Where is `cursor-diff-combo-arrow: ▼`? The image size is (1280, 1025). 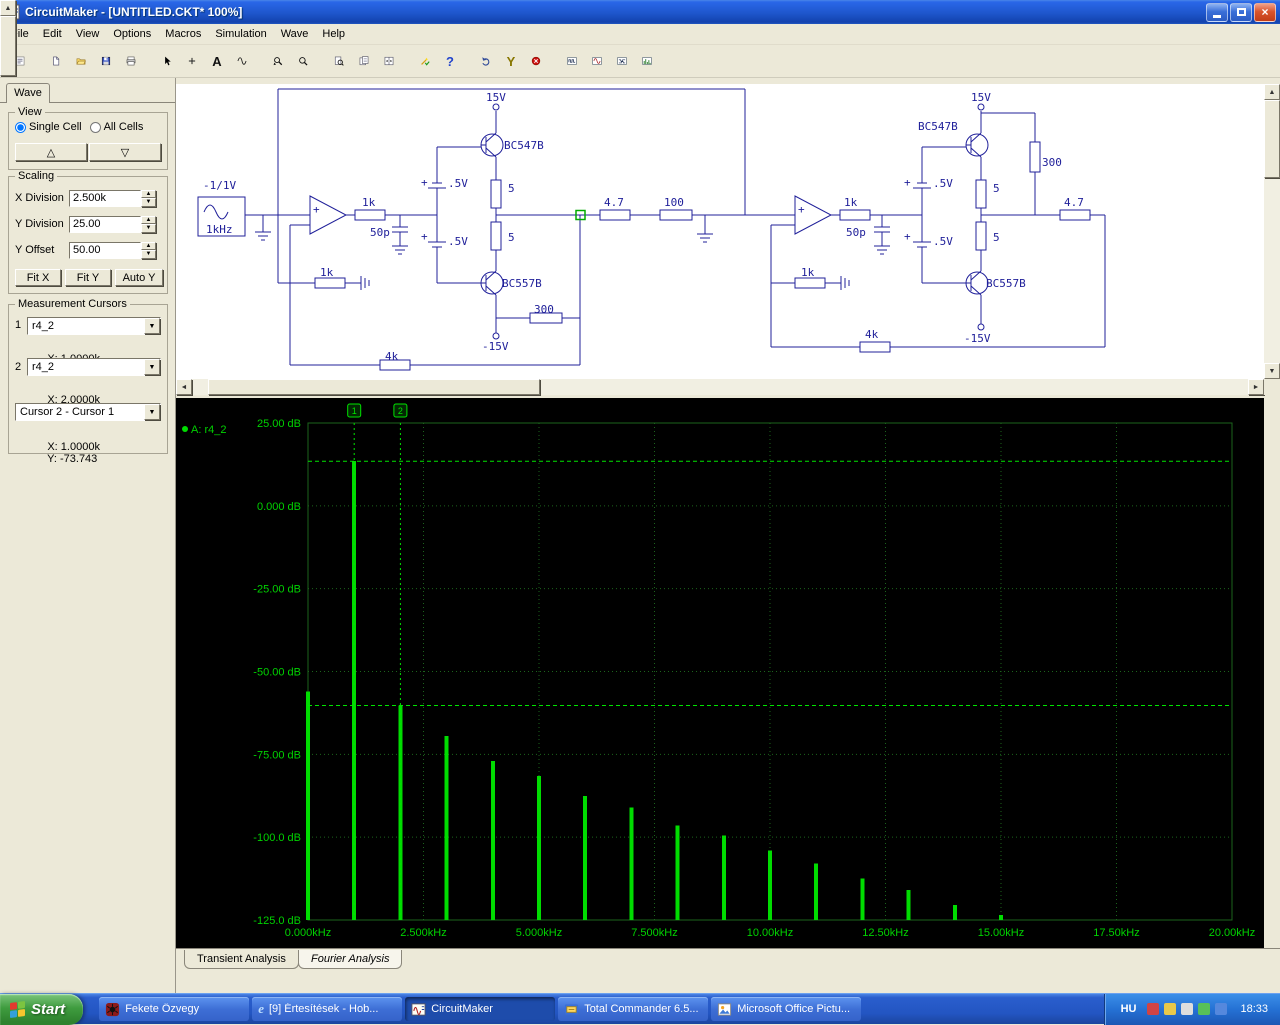
cursor-diff-combo-arrow: ▼ is located at coordinates (152, 412).